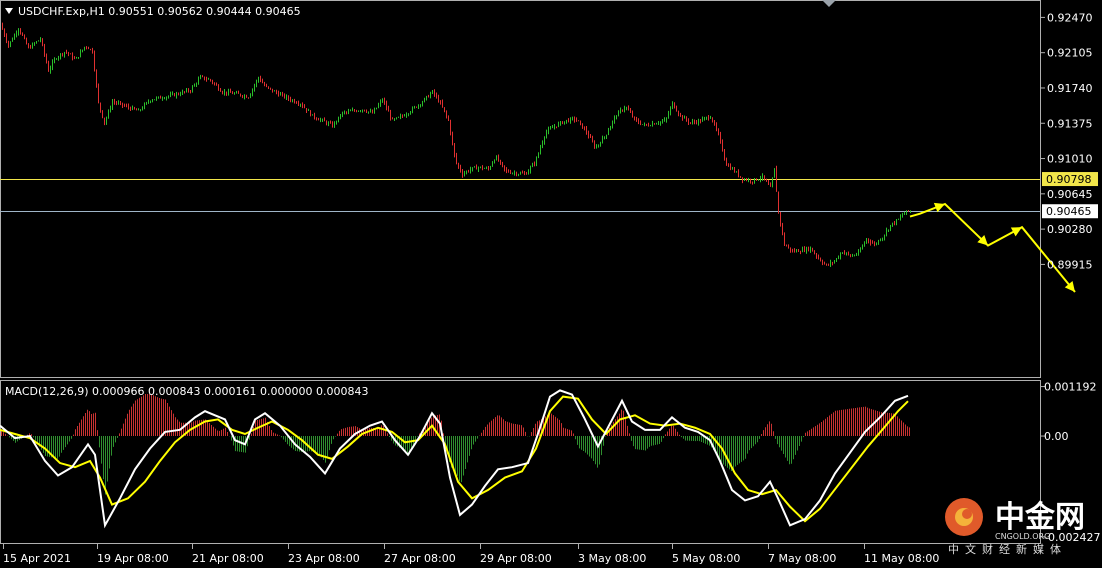 This screenshot has height=568, width=1102. What do you see at coordinates (324, 558) in the screenshot?
I see `time-tick-label: 23 Apr 08:00` at bounding box center [324, 558].